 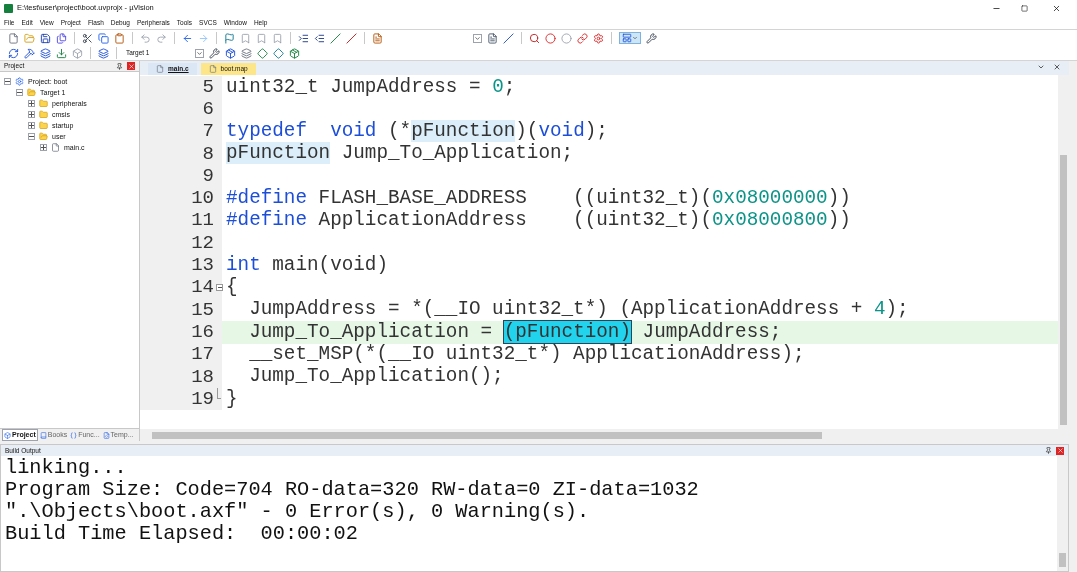 I want to click on line-number: 7, so click(x=208, y=132).